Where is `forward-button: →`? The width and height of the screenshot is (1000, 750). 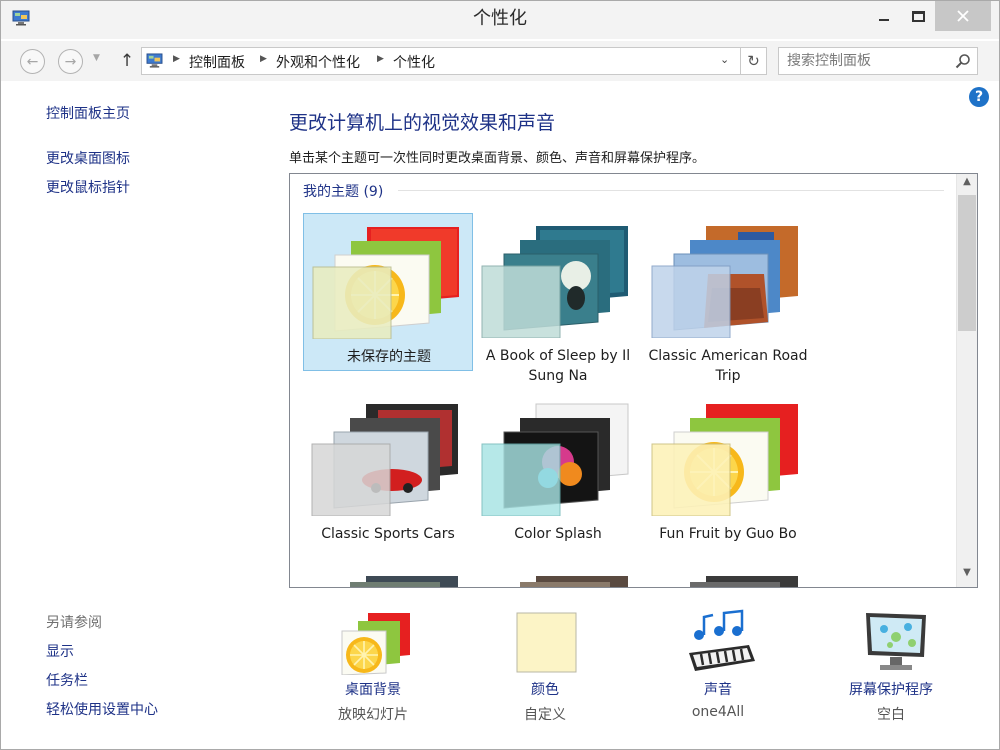 forward-button: → is located at coordinates (70, 61).